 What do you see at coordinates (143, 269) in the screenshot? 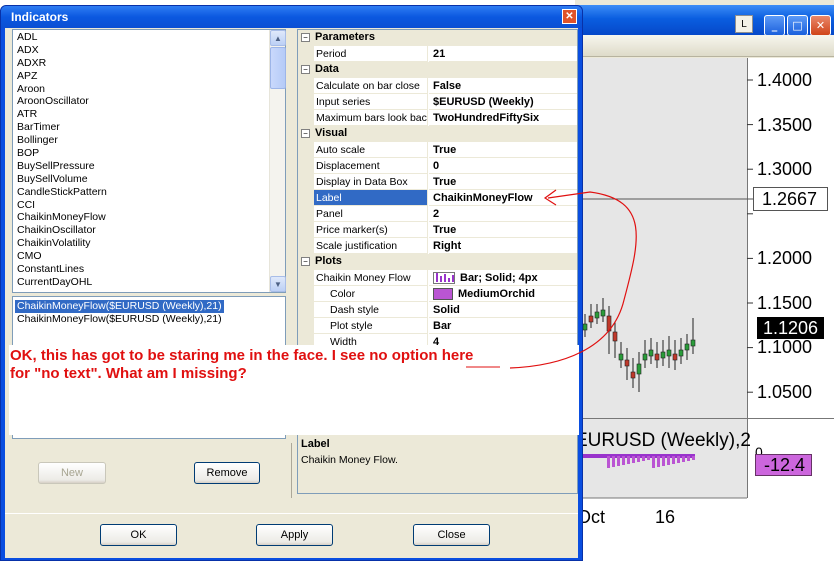
I see `indicator-list-item: ConstantLines` at bounding box center [143, 269].